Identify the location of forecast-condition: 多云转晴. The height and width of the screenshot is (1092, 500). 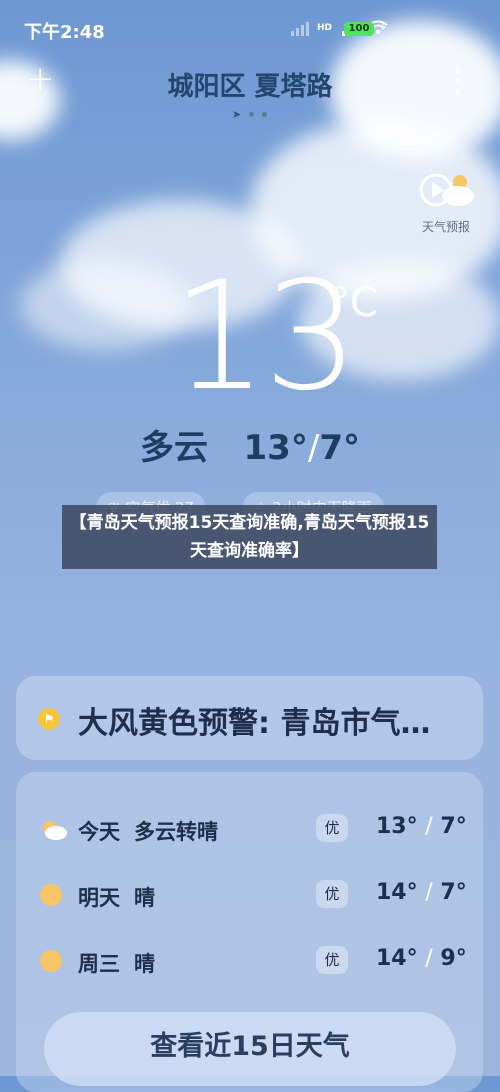
(176, 832).